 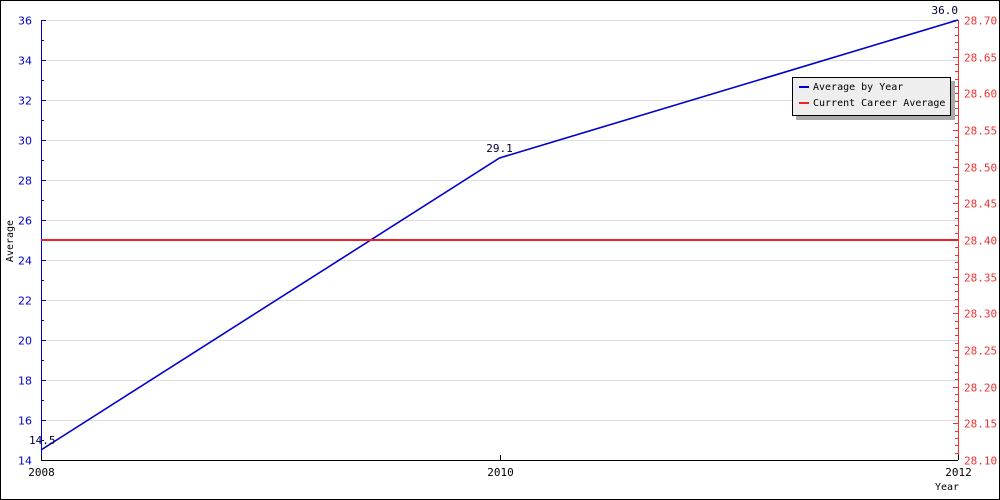 What do you see at coordinates (945, 10) in the screenshot?
I see `data-label: 36.0` at bounding box center [945, 10].